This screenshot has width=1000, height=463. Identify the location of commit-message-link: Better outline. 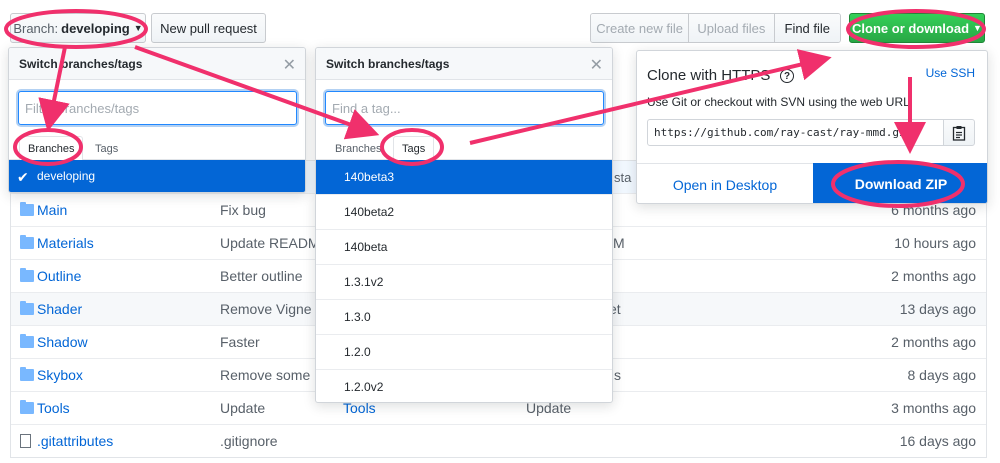
(261, 276).